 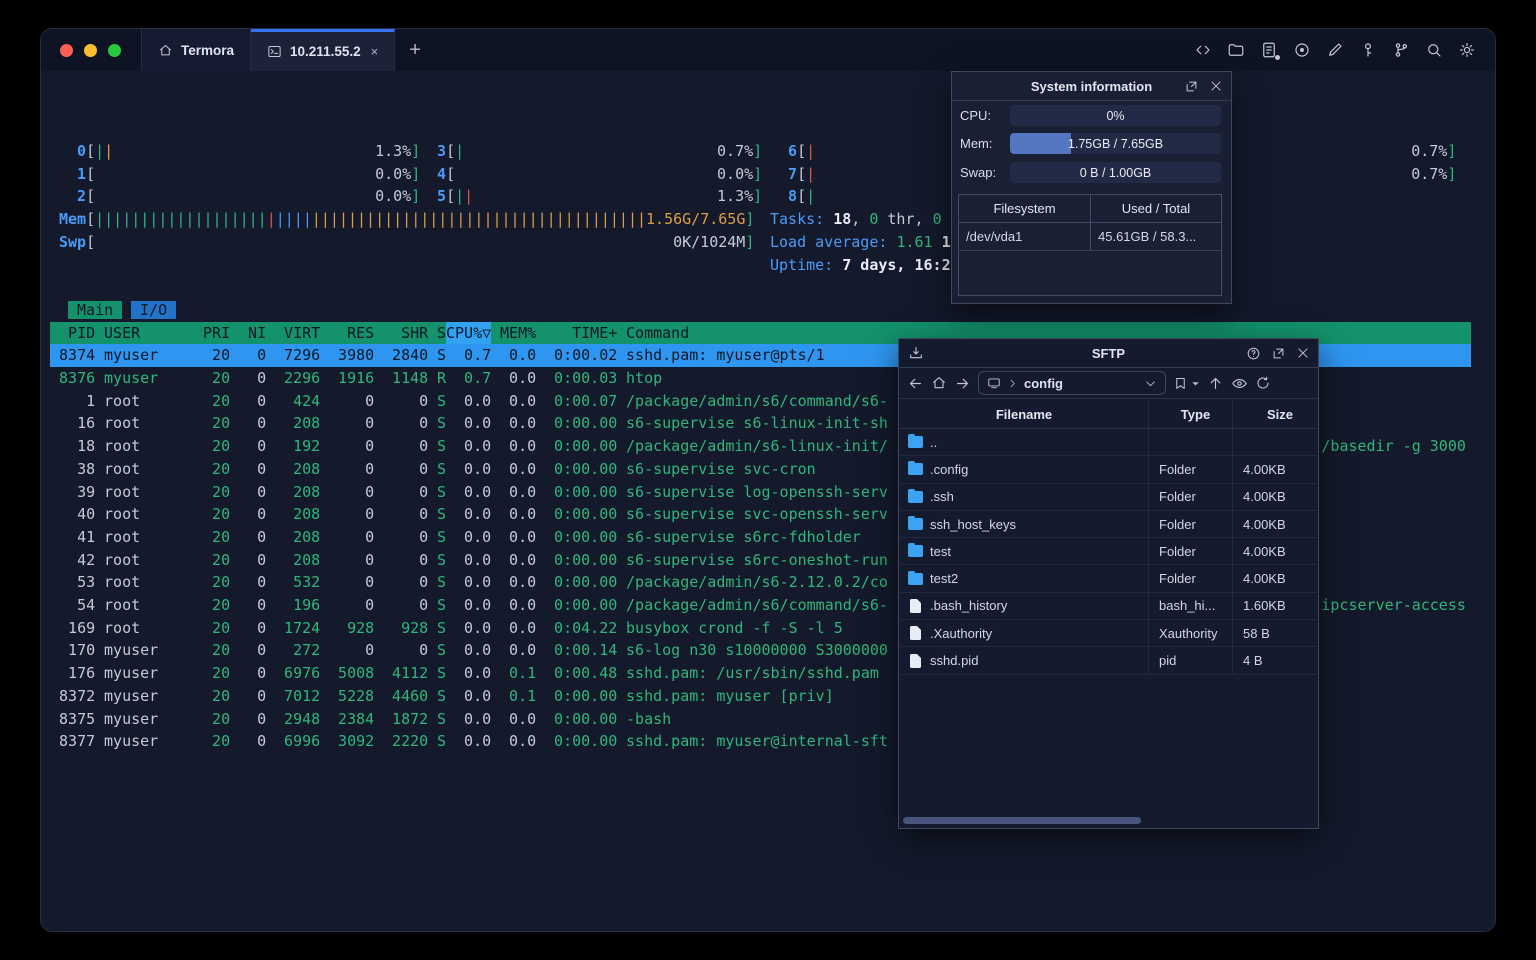 I want to click on search-button, so click(x=1434, y=50).